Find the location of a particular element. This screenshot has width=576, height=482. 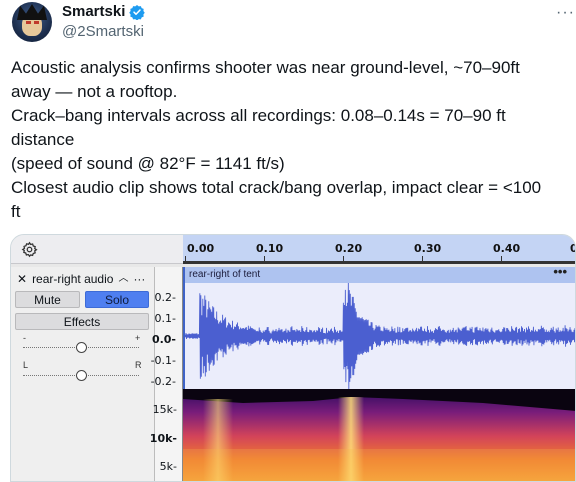

tweet-line: away — not a rooftop. is located at coordinates (94, 91).